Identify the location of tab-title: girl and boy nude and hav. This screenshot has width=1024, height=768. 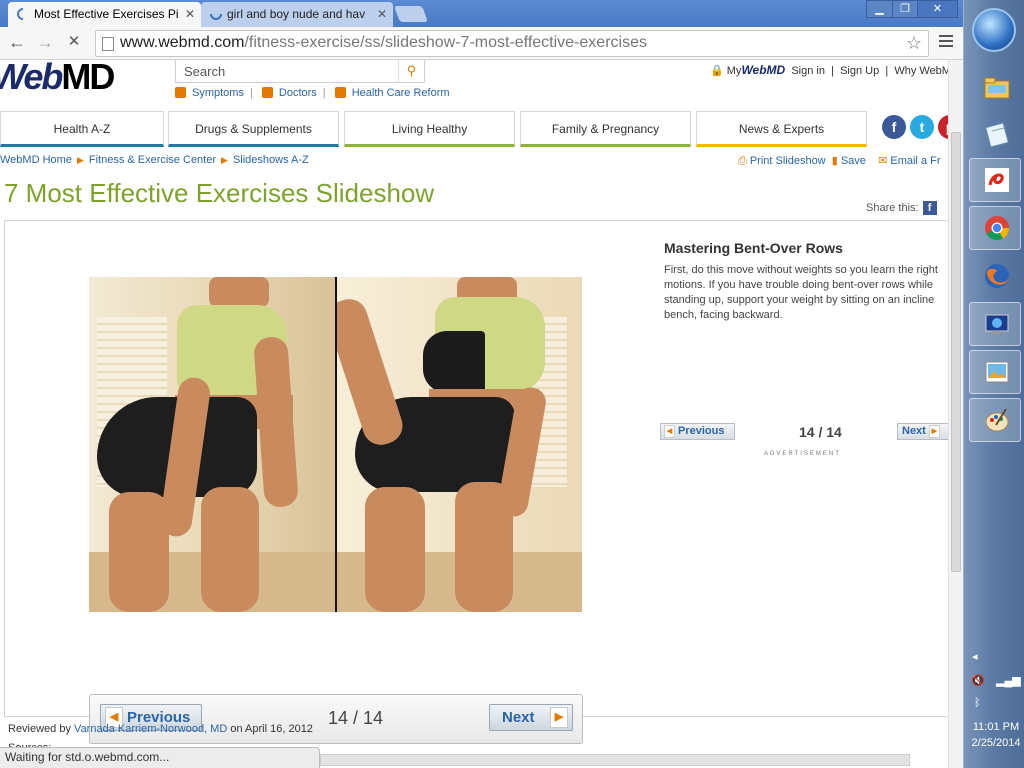
(296, 14).